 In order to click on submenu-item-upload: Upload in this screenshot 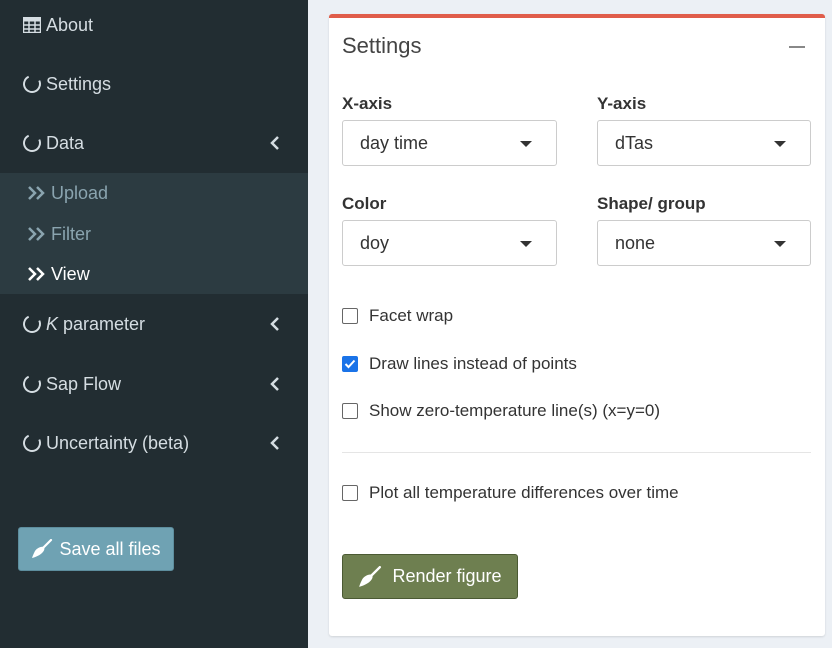, I will do `click(154, 193)`.